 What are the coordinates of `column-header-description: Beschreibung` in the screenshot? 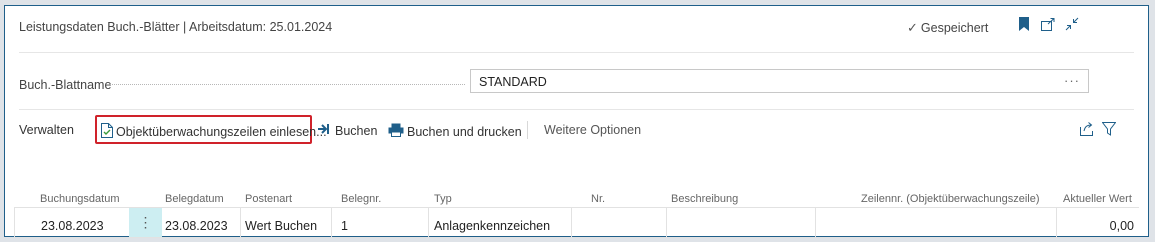 It's located at (704, 199).